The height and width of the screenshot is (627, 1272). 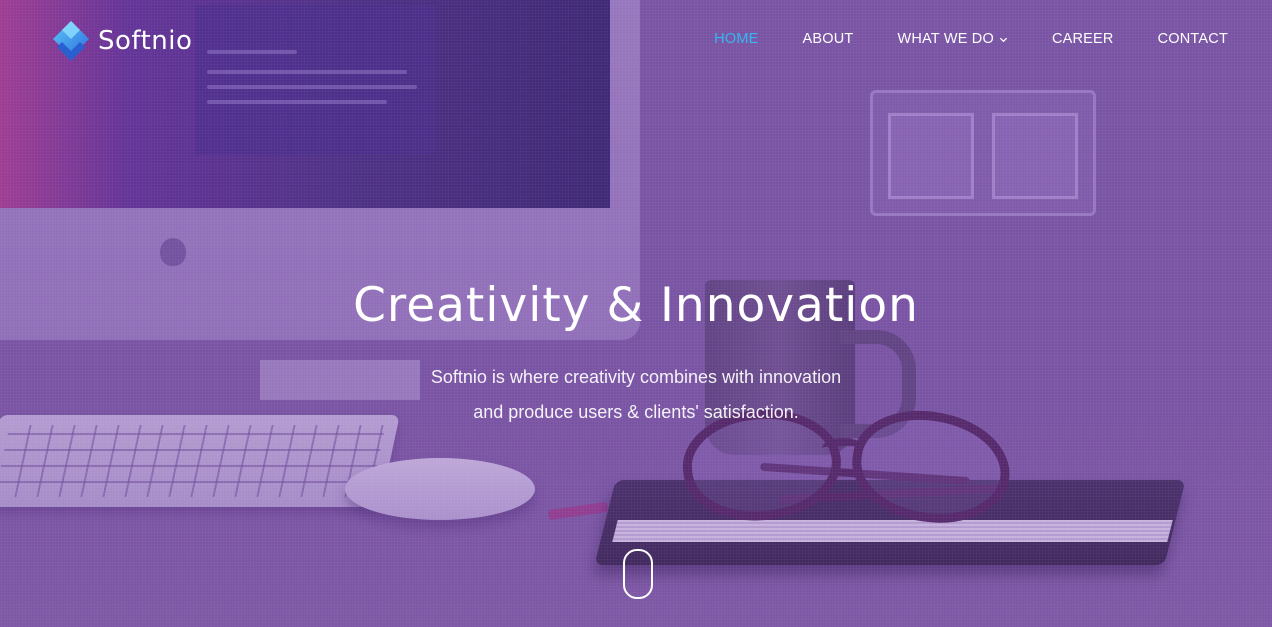 I want to click on nav-item-contact: CONTACT, so click(x=1193, y=39).